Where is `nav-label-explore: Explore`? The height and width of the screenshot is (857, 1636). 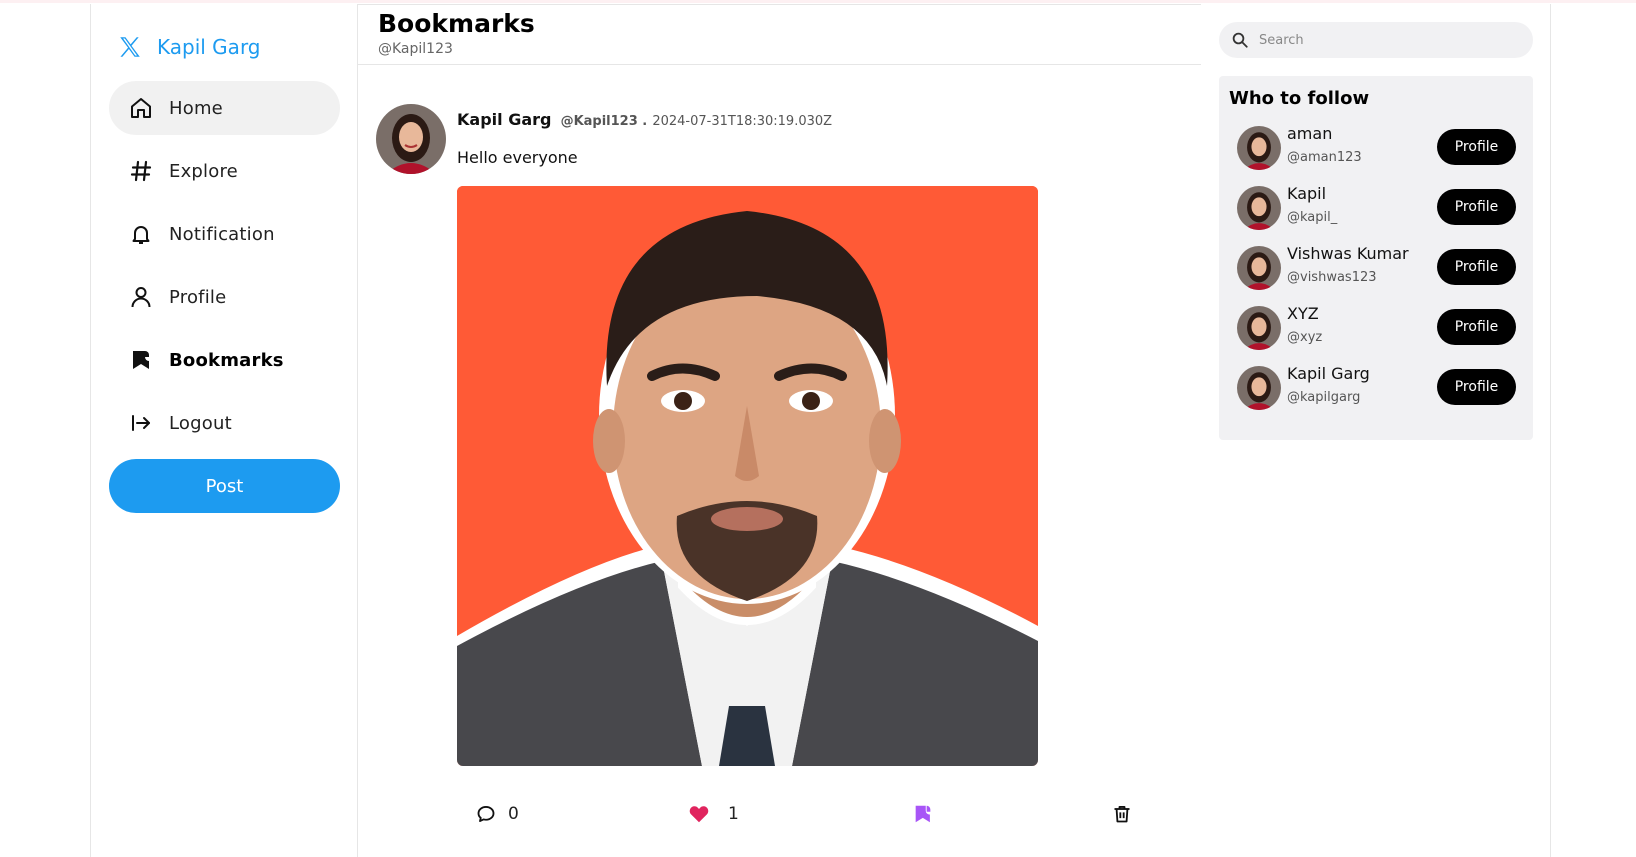 nav-label-explore: Explore is located at coordinates (203, 171).